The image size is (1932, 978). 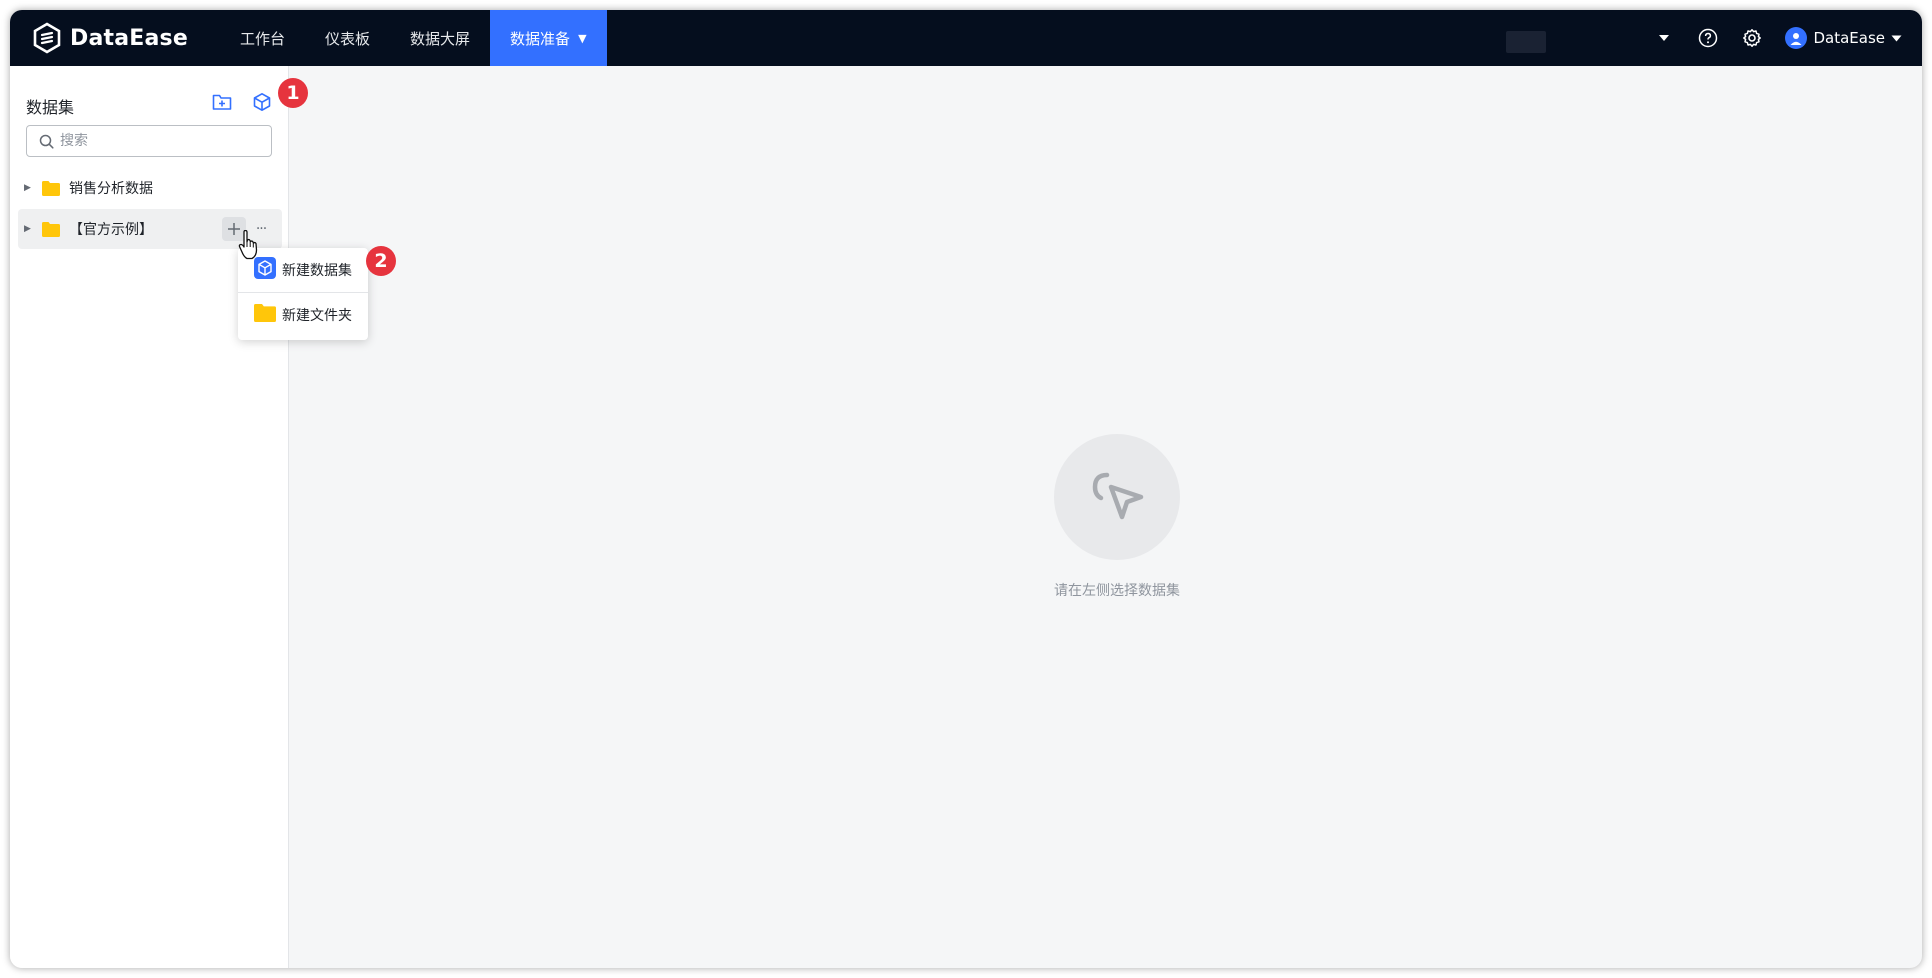 What do you see at coordinates (50, 107) in the screenshot?
I see `sidebar-title: 数据集` at bounding box center [50, 107].